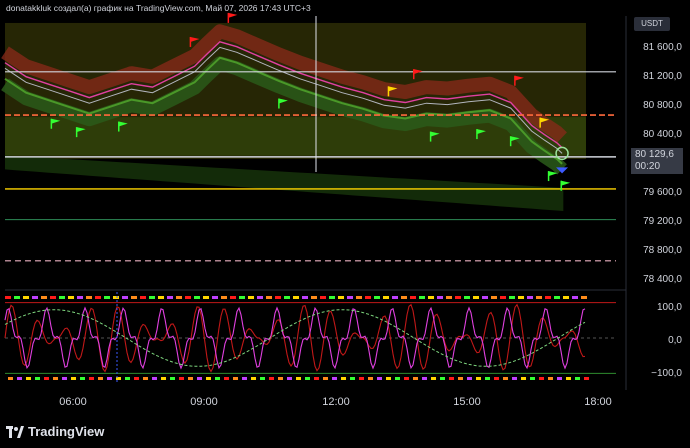 The height and width of the screenshot is (448, 690). Describe the element at coordinates (654, 154) in the screenshot. I see `last-price-value: 80 129,6` at that location.